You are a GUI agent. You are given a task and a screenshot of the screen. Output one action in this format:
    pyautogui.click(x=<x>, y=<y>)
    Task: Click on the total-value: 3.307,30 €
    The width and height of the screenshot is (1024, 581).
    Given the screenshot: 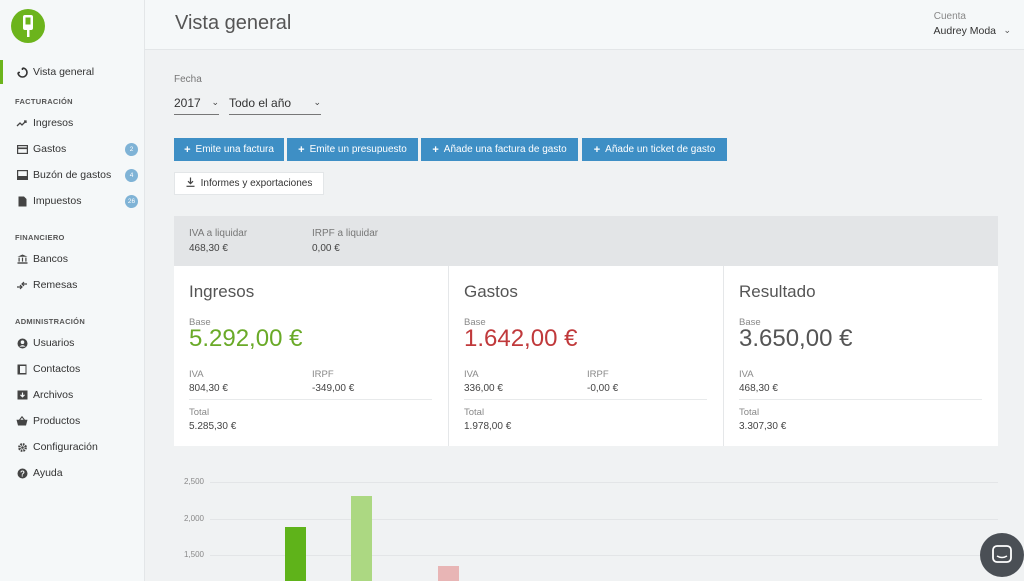 What is the action you would take?
    pyautogui.click(x=763, y=426)
    